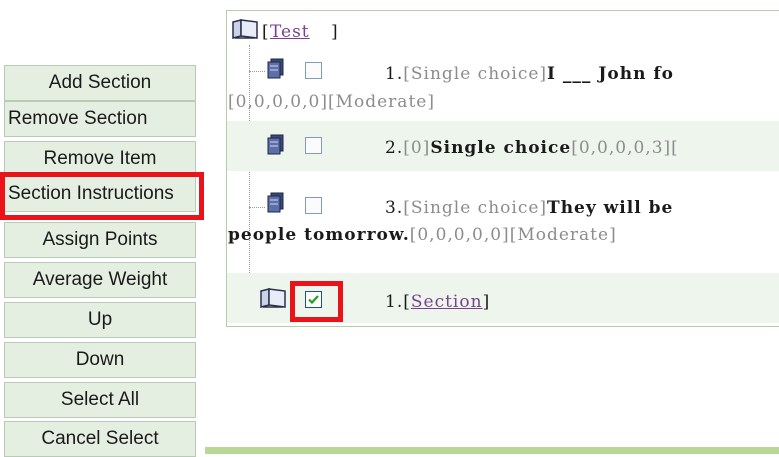 The width and height of the screenshot is (779, 457). Describe the element at coordinates (447, 302) in the screenshot. I see `section-link: Section` at that location.